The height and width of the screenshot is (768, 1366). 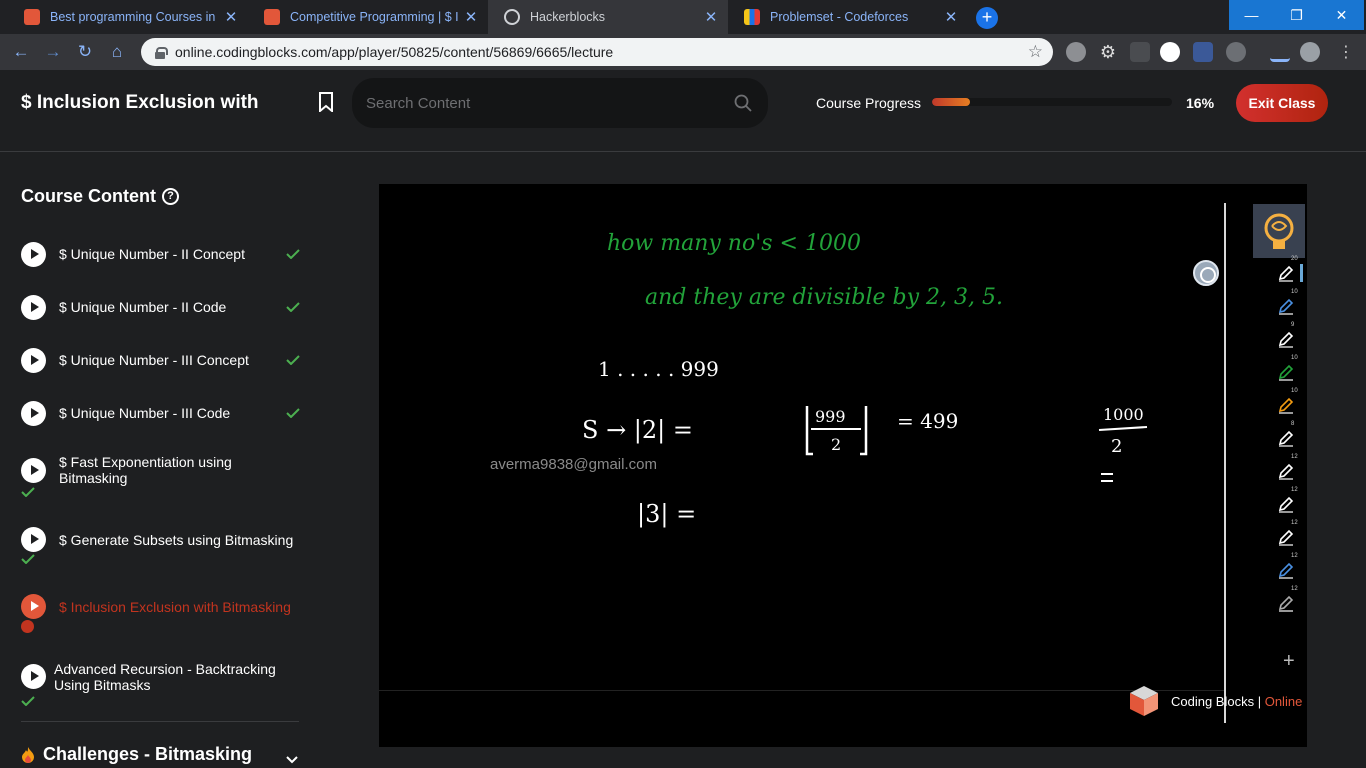 I want to click on pen-tool-icon: 9, so click(x=1286, y=335).